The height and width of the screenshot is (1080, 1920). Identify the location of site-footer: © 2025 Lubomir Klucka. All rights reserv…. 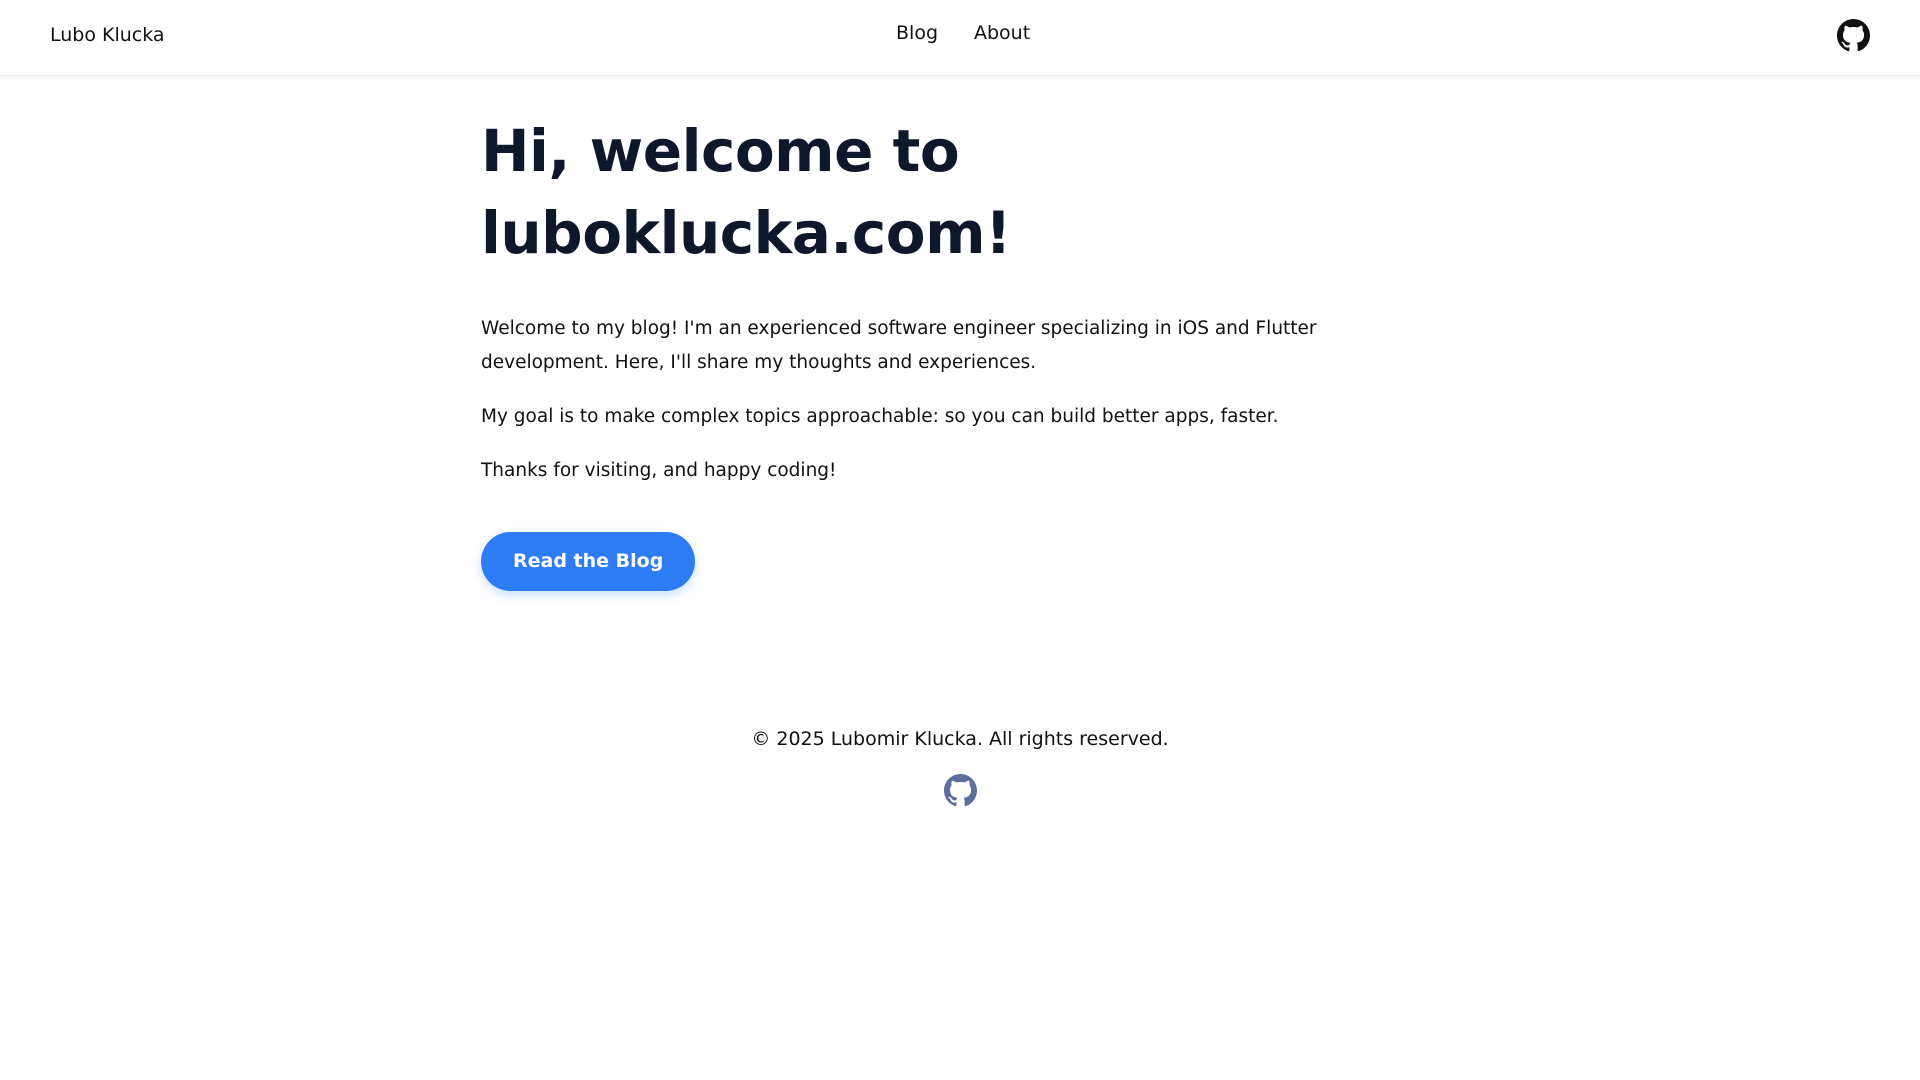
(960, 769).